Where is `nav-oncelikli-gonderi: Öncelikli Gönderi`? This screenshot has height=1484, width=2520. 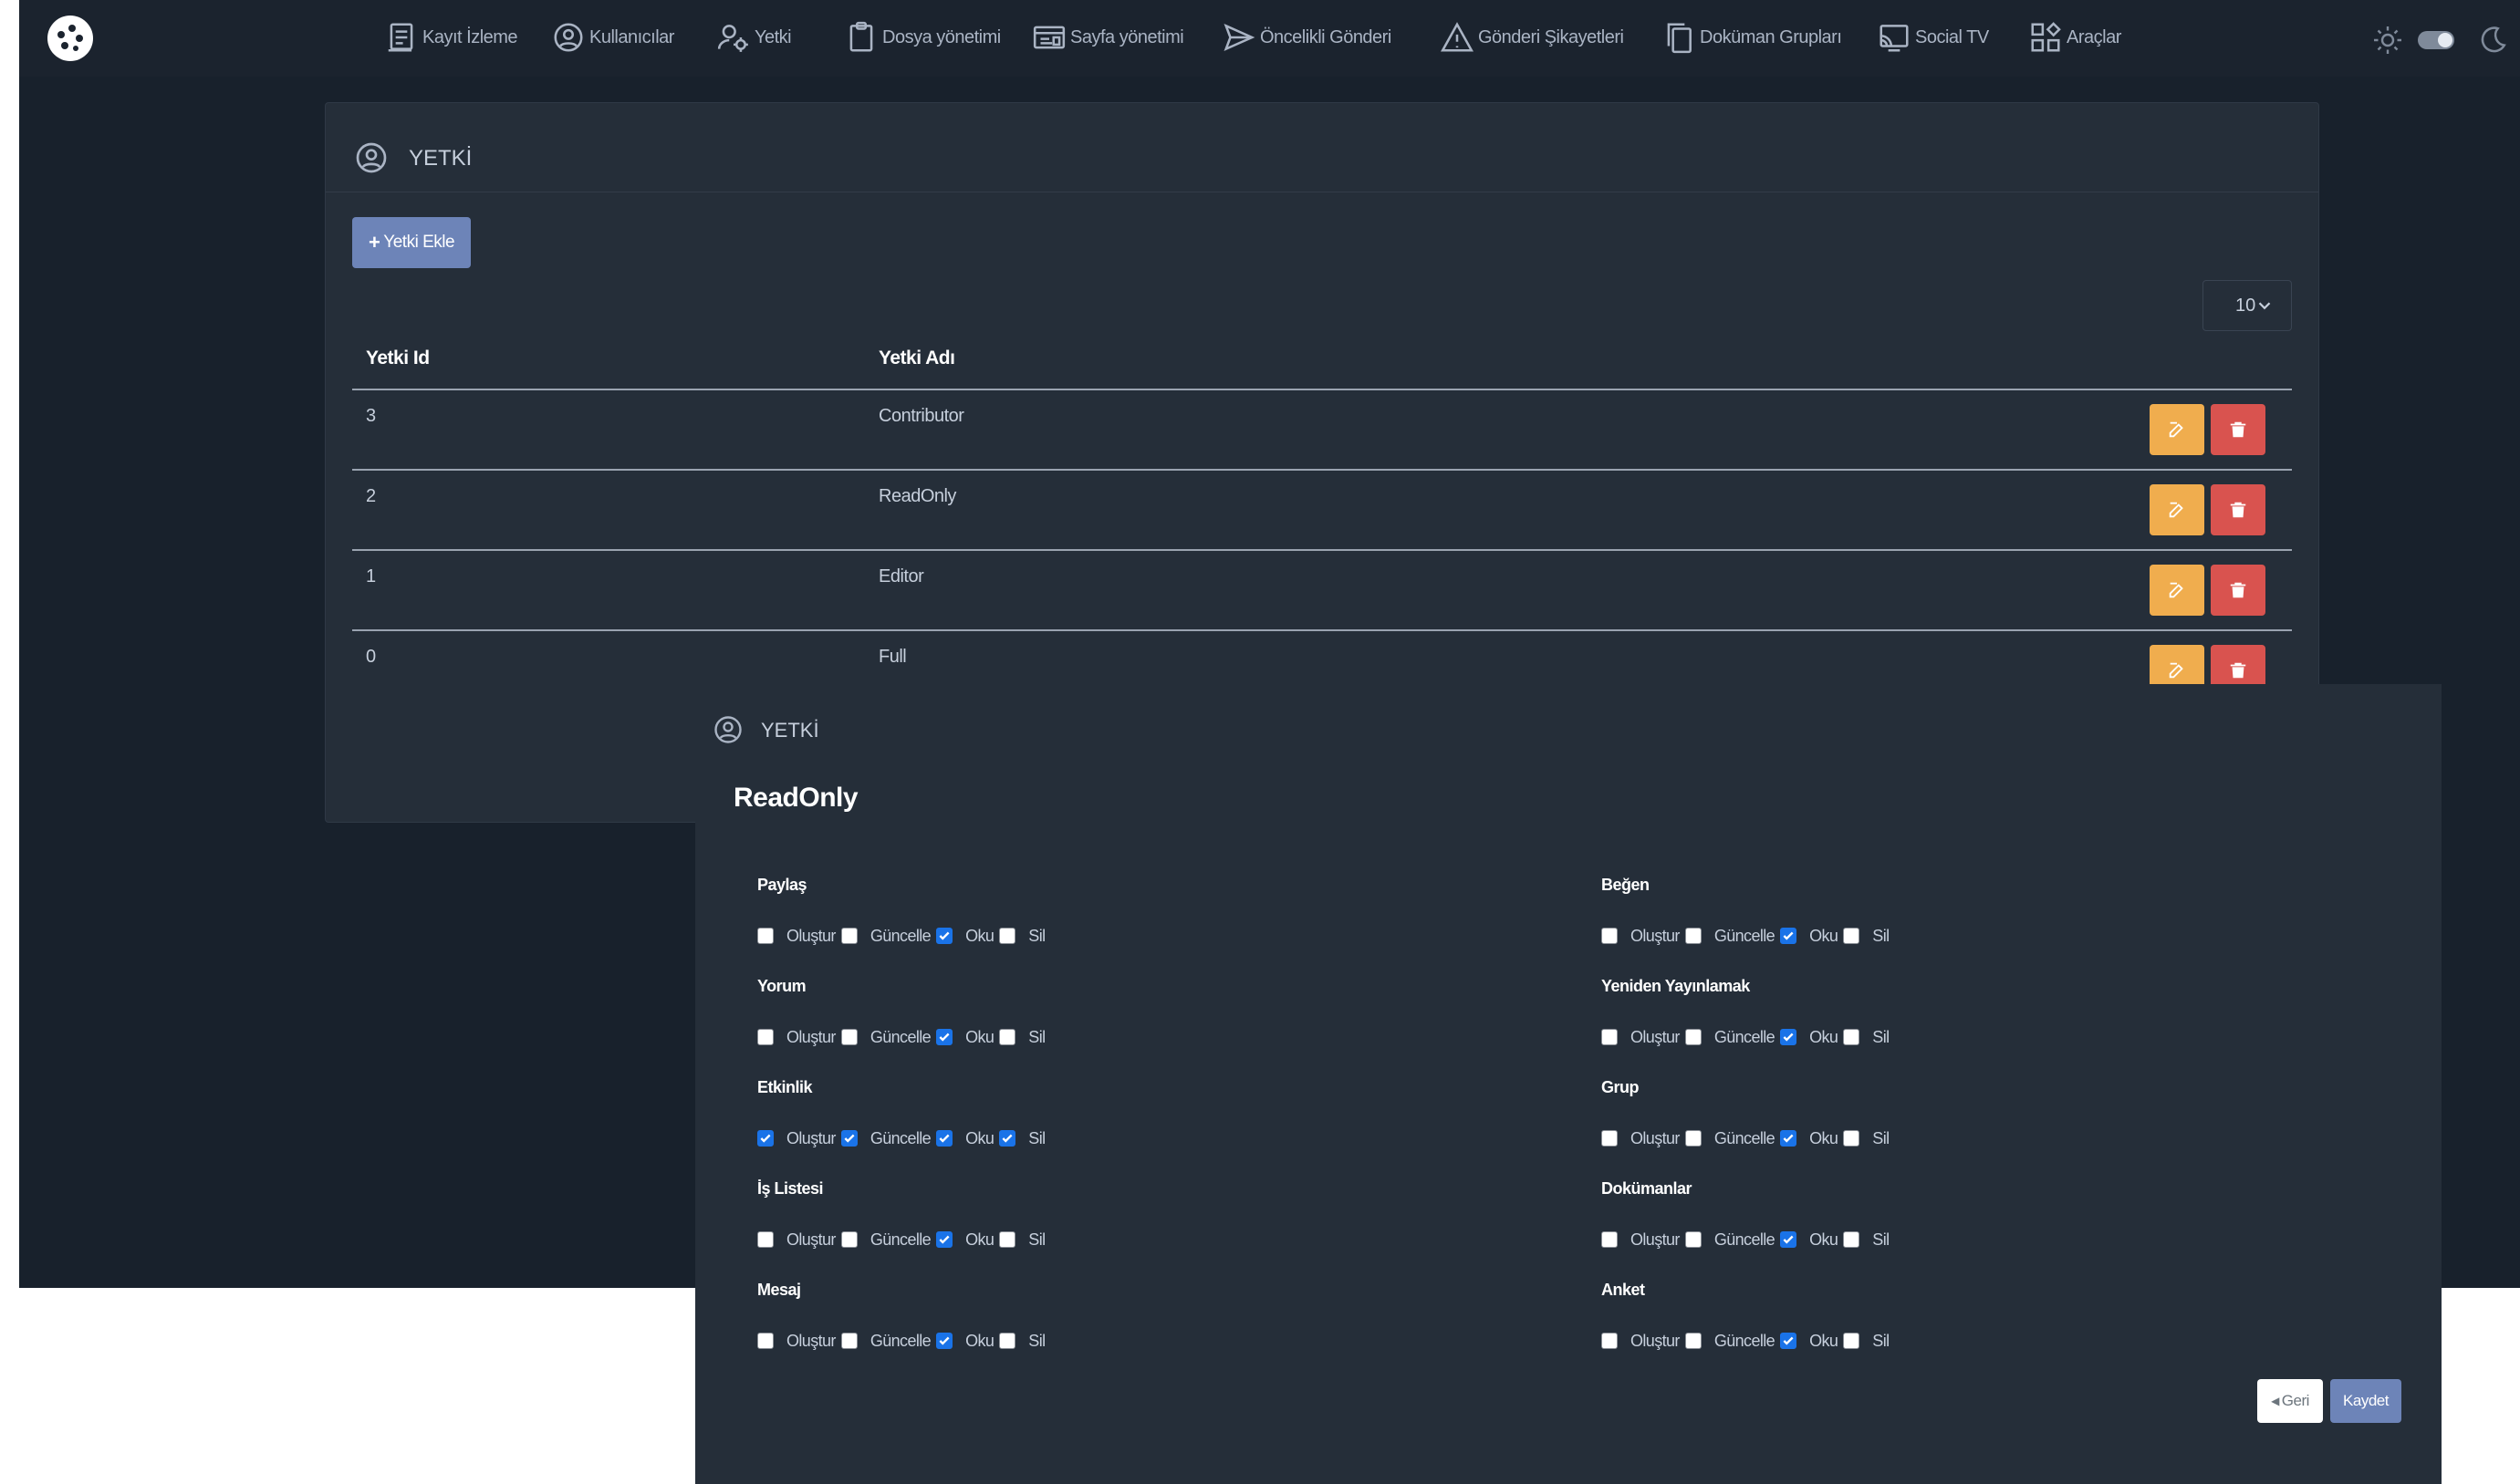 nav-oncelikli-gonderi: Öncelikli Gönderi is located at coordinates (1306, 37).